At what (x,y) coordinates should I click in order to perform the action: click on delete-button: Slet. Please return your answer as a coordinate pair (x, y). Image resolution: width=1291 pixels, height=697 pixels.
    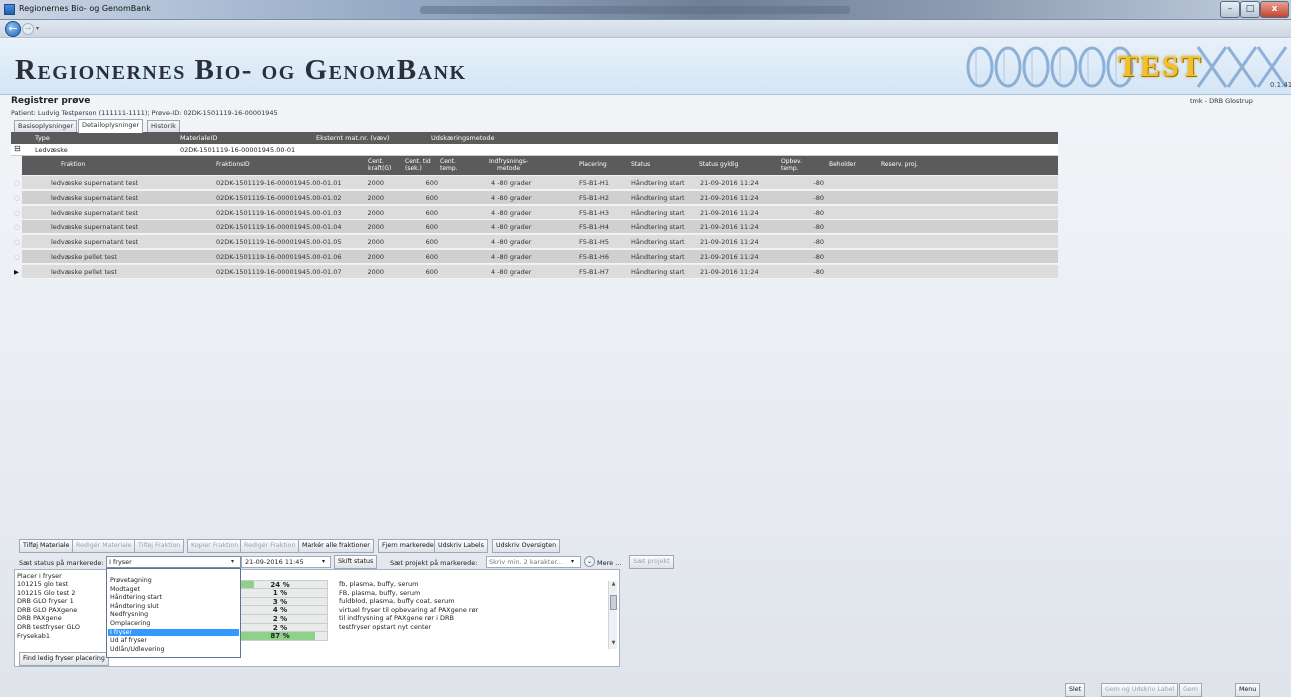
    Looking at the image, I should click on (1075, 690).